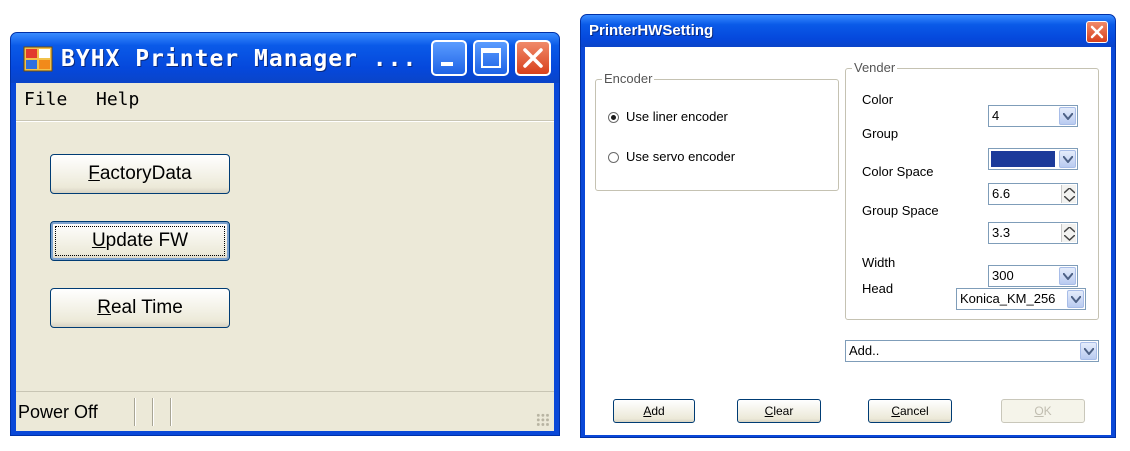  I want to click on group-select, so click(1033, 159).